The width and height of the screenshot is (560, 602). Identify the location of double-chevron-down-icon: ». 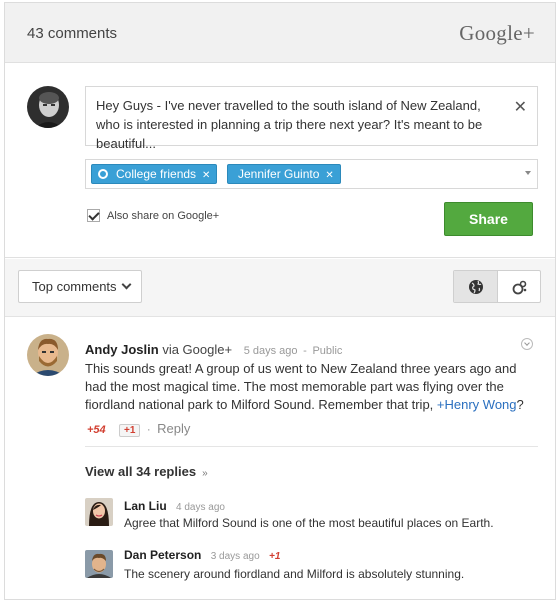
(205, 473).